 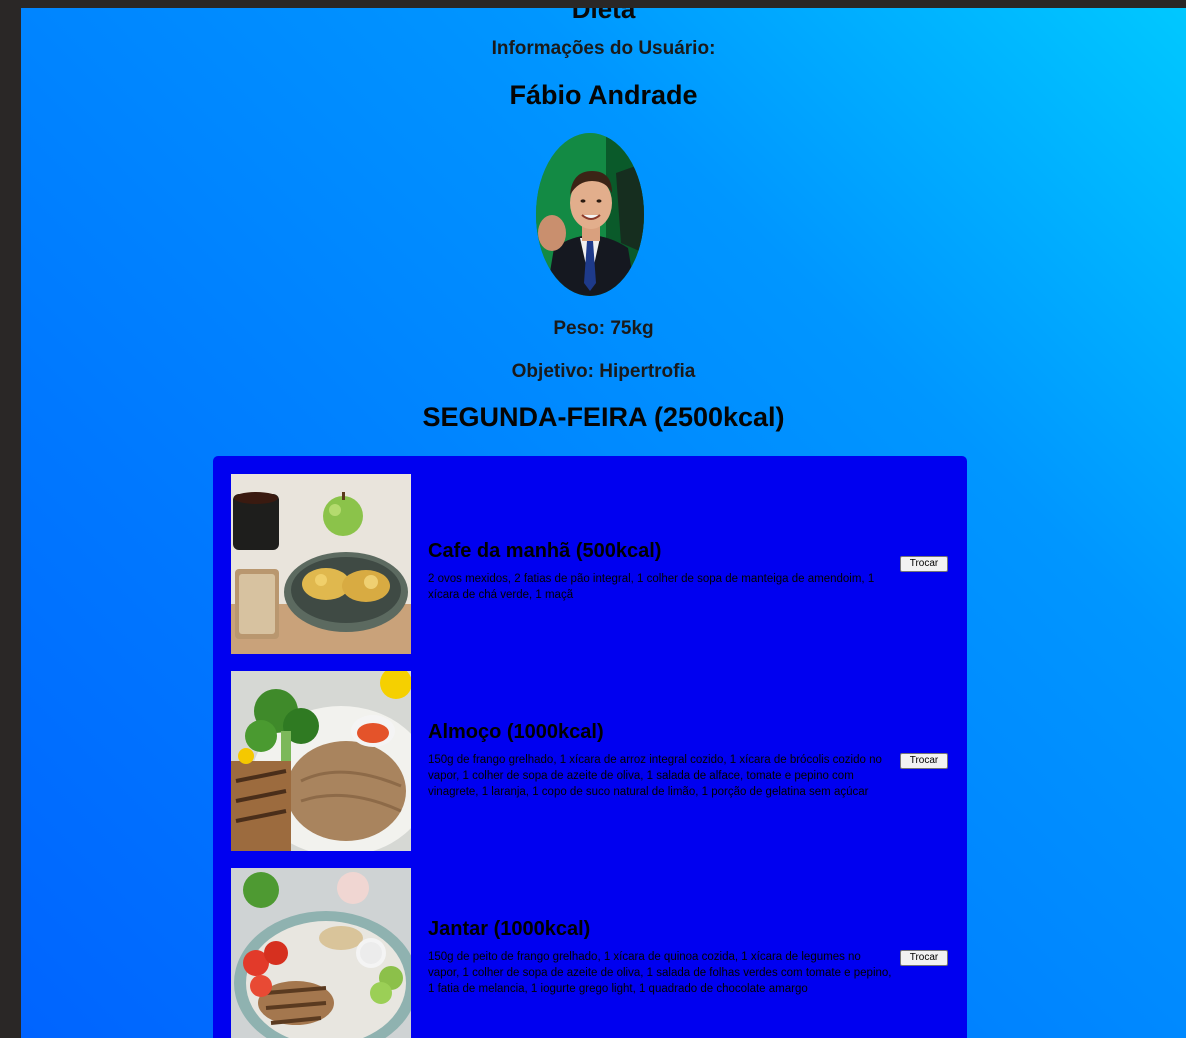 I want to click on dinner-image, so click(x=321, y=953).